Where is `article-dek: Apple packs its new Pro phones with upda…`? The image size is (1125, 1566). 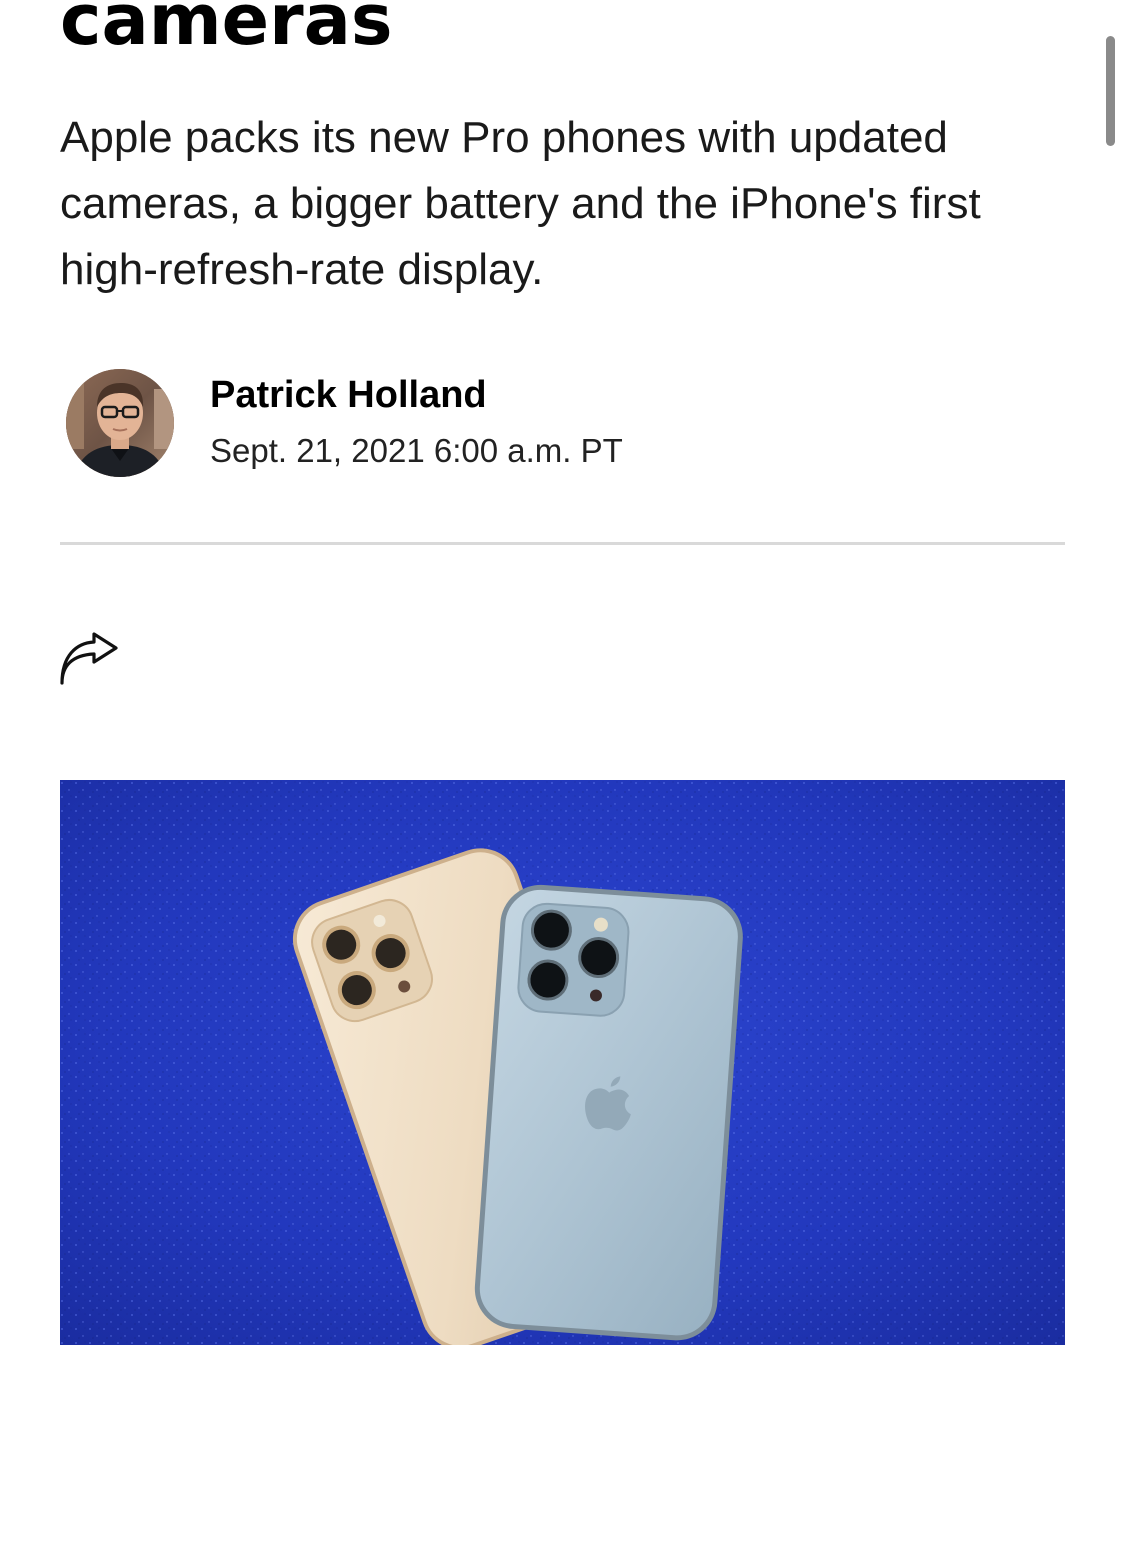
article-dek: Apple packs its new Pro phones with upda… is located at coordinates (520, 203).